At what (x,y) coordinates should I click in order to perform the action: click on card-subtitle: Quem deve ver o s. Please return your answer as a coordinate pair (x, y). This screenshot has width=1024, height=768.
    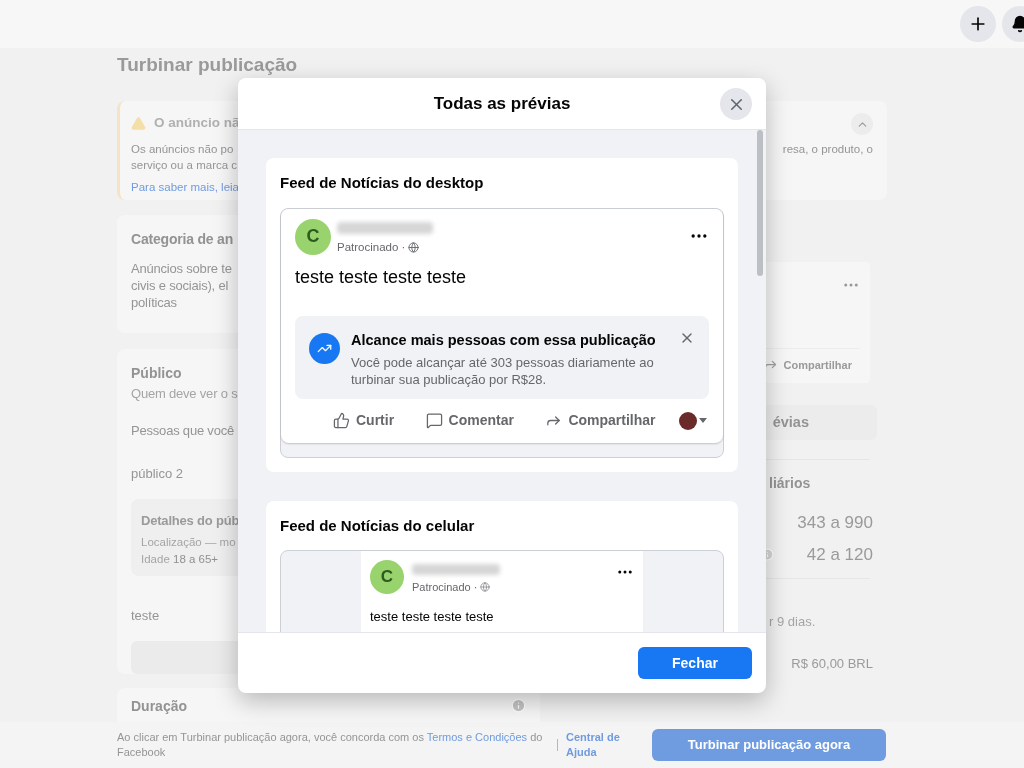
    Looking at the image, I should click on (184, 394).